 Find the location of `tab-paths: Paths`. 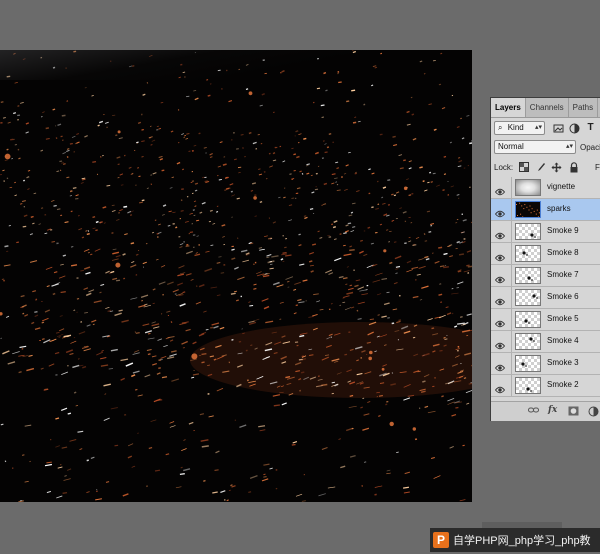

tab-paths: Paths is located at coordinates (584, 107).